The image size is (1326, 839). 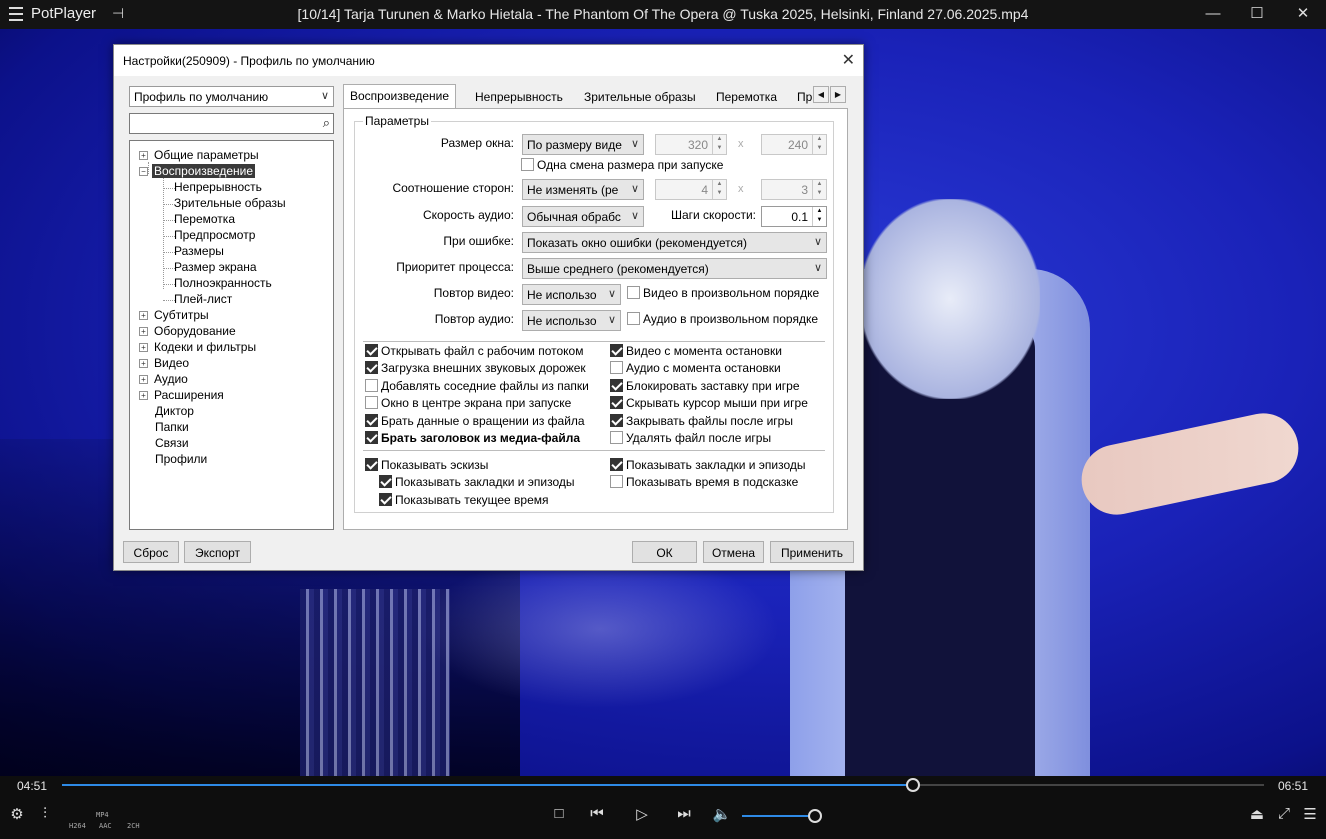 What do you see at coordinates (400, 96) in the screenshot?
I see `tab-playback: Воспроизведение` at bounding box center [400, 96].